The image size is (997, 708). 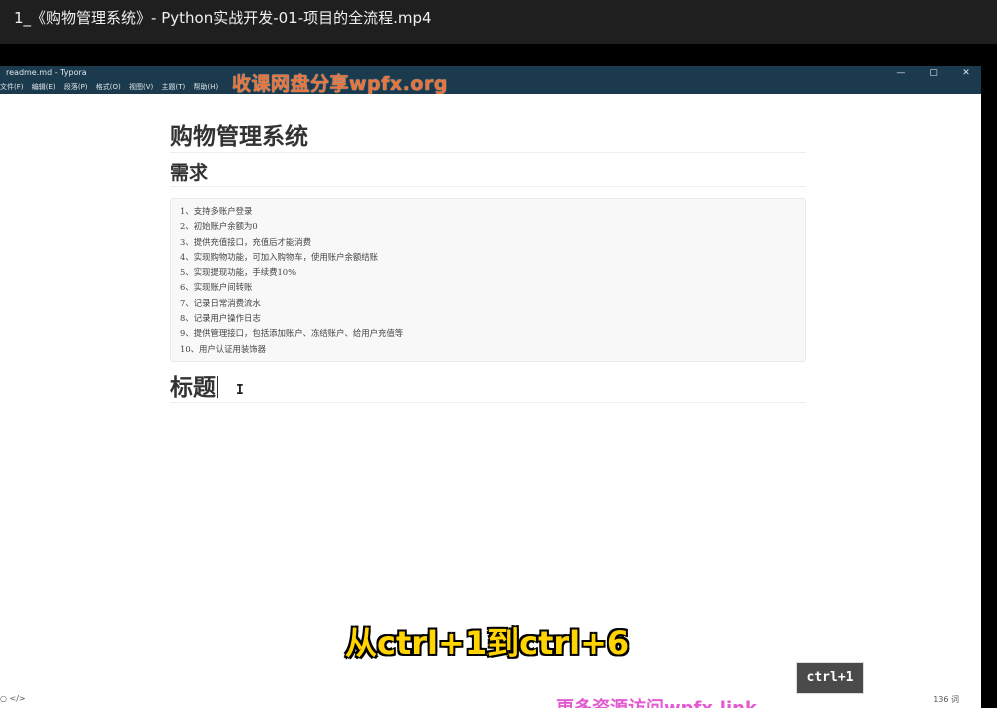 I want to click on menu-theme: 主题(T), so click(x=174, y=87).